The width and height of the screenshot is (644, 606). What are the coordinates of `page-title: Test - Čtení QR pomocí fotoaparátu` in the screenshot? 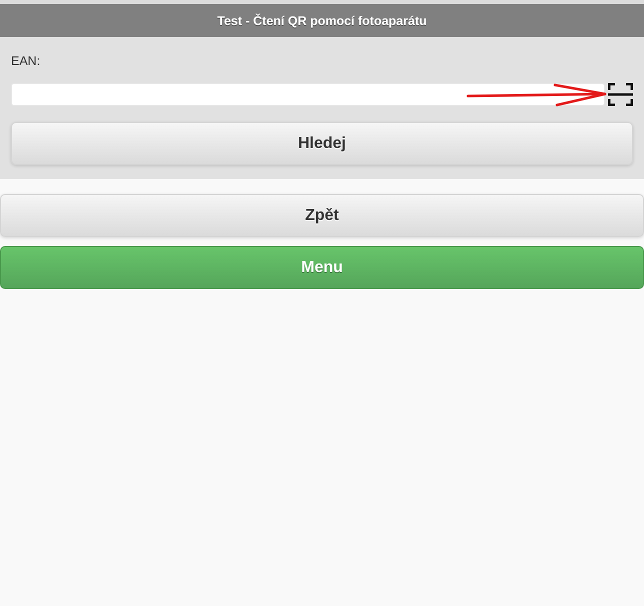 It's located at (322, 21).